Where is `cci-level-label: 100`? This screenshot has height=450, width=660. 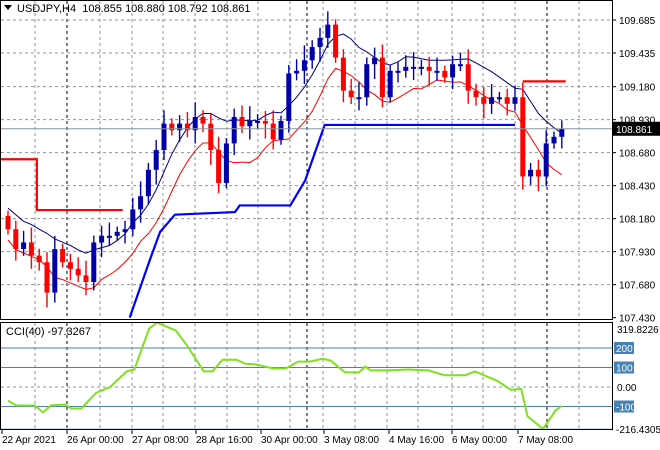
cci-level-label: 100 is located at coordinates (624, 369).